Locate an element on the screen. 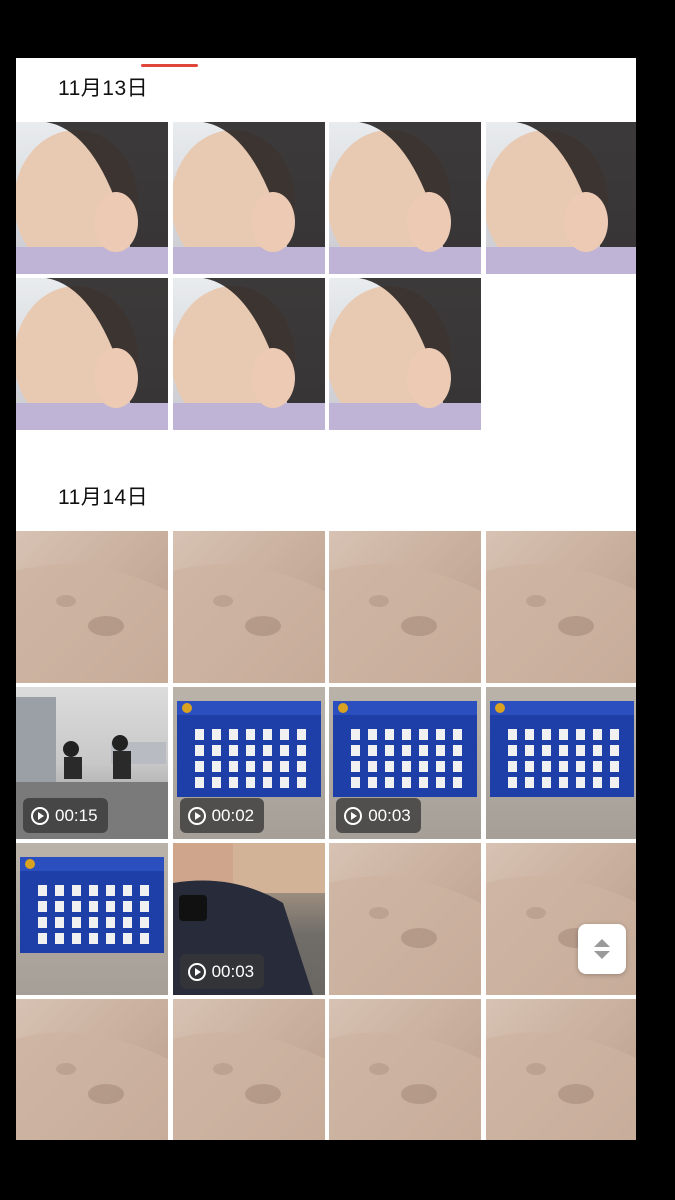 The height and width of the screenshot is (1200, 675). video-duration-badge: 00:02 is located at coordinates (222, 815).